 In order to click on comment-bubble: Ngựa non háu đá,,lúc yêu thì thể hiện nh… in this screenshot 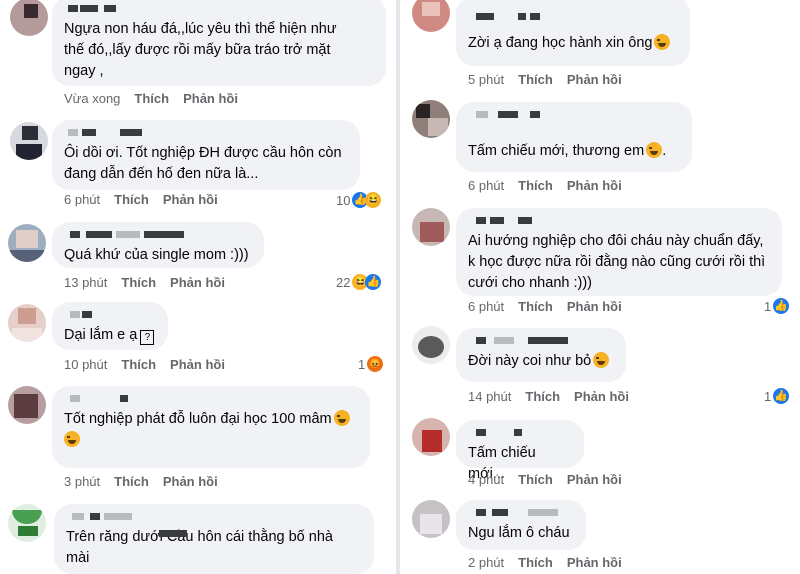, I will do `click(219, 43)`.